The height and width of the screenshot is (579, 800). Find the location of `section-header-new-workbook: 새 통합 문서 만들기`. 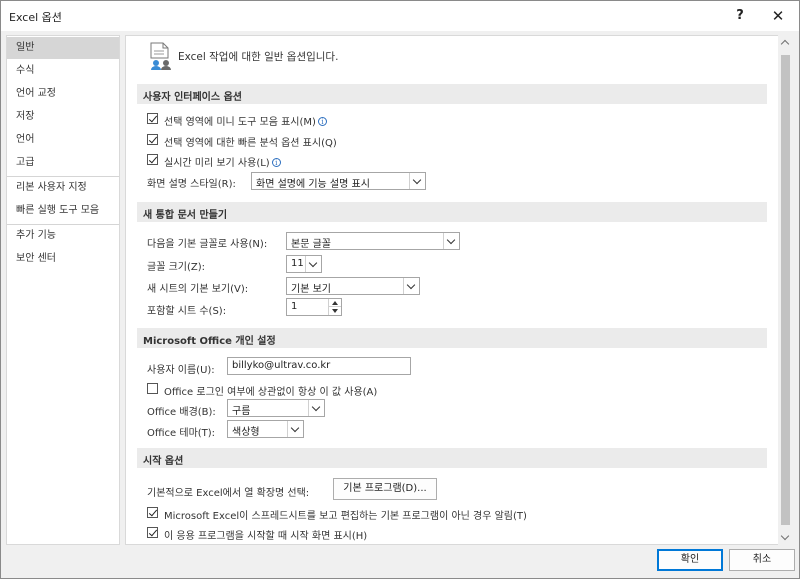

section-header-new-workbook: 새 통합 문서 만들기 is located at coordinates (452, 212).